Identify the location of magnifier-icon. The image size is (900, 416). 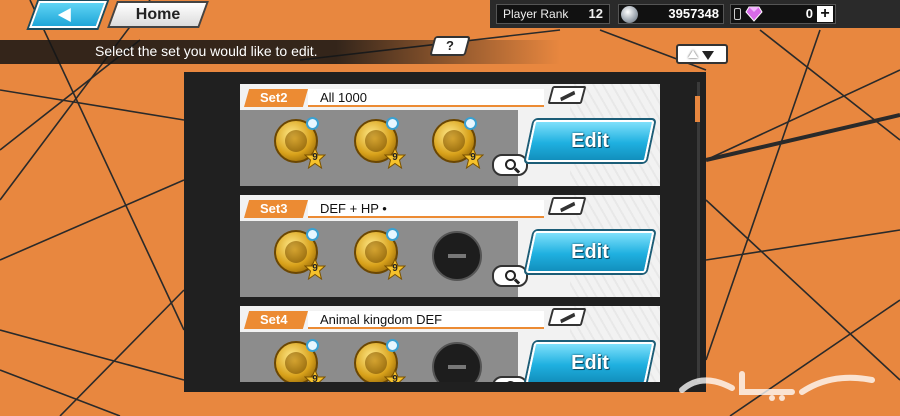
(510, 381).